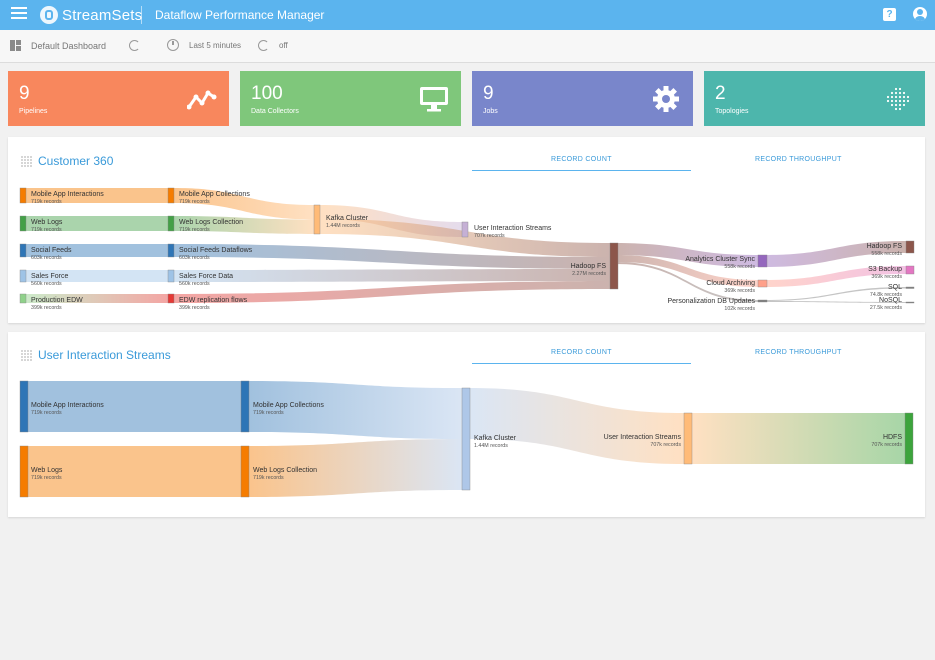  I want to click on node-sub-label: 2.27M records, so click(589, 274).